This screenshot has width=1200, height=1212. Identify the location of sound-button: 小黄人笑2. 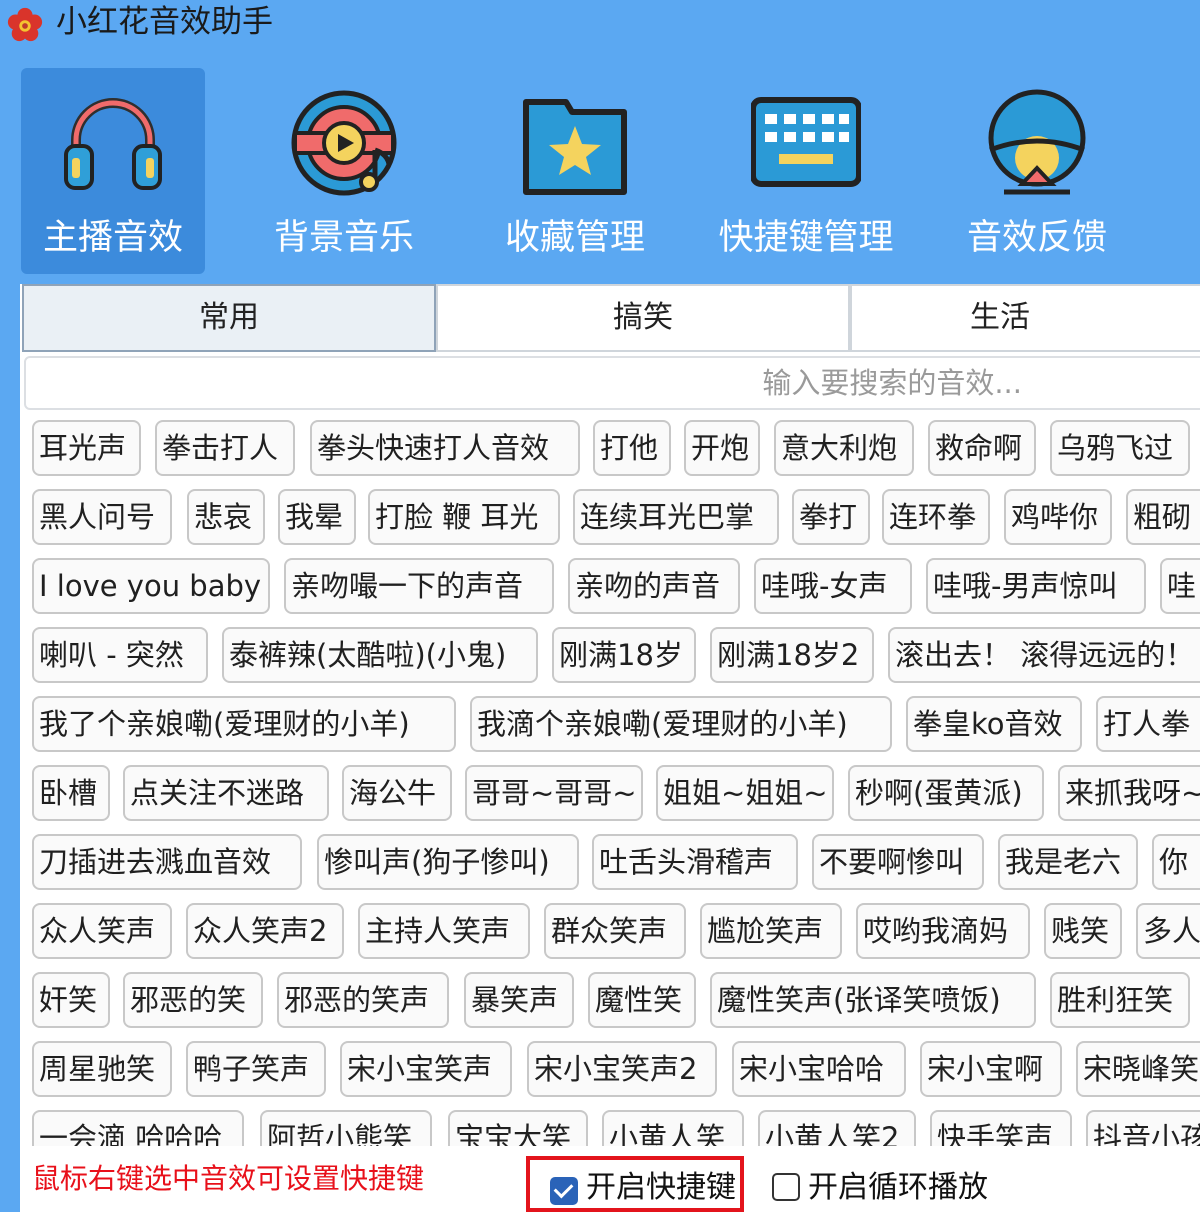
(837, 1128).